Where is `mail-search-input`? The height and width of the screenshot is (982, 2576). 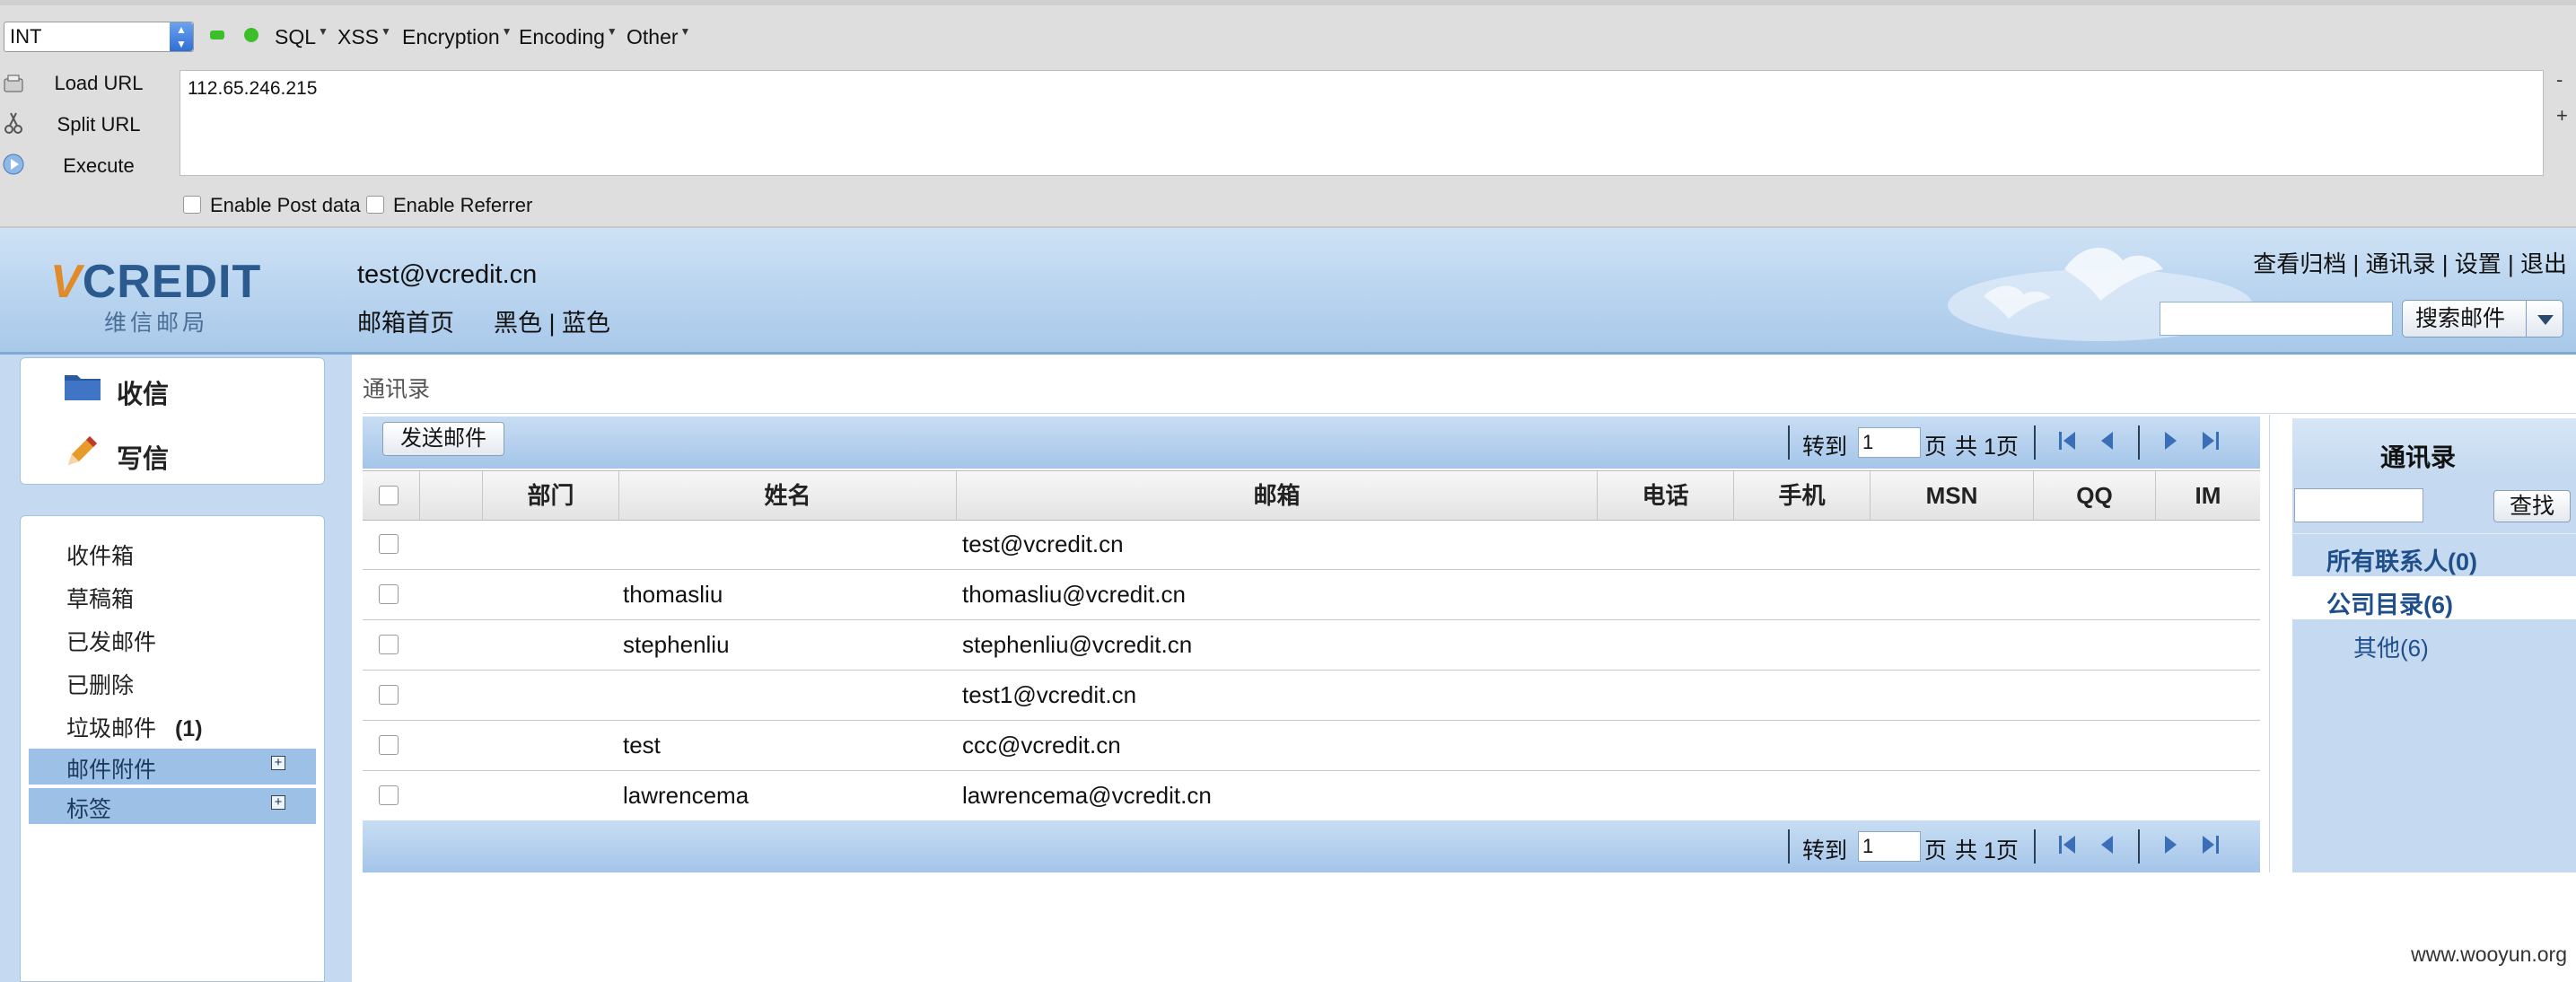 mail-search-input is located at coordinates (2276, 319).